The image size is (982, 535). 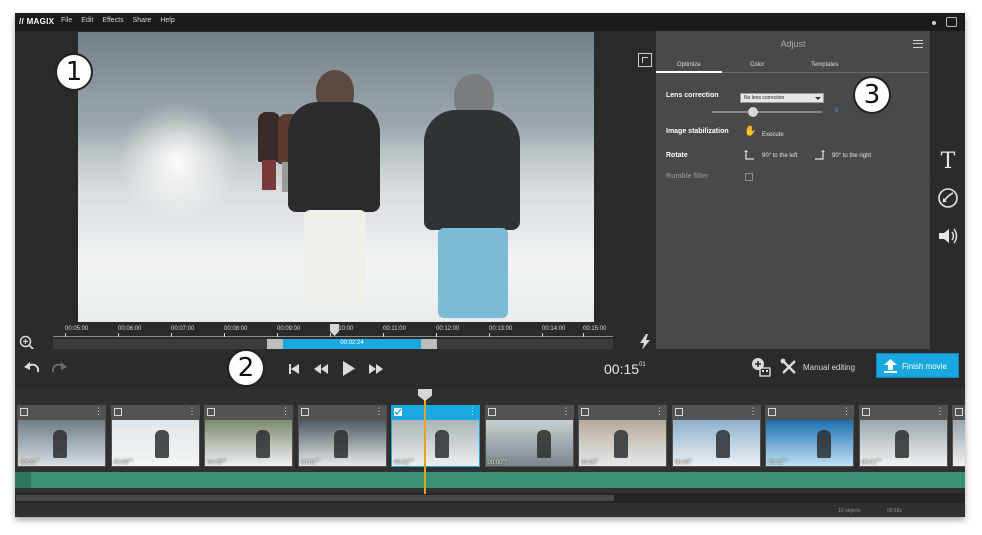 I want to click on rotate-right-button: 90° to the right, so click(x=851, y=156).